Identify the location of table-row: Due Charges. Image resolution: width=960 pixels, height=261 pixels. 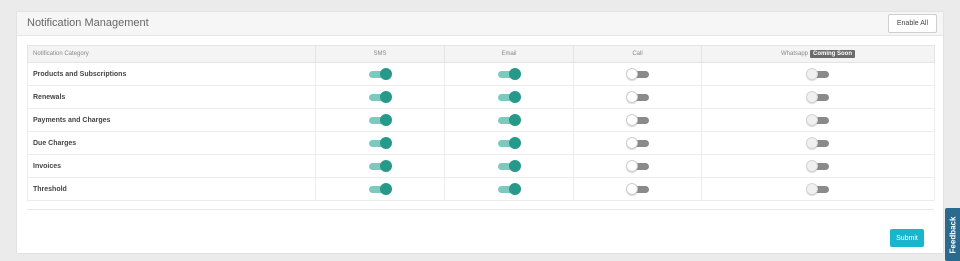
(481, 143).